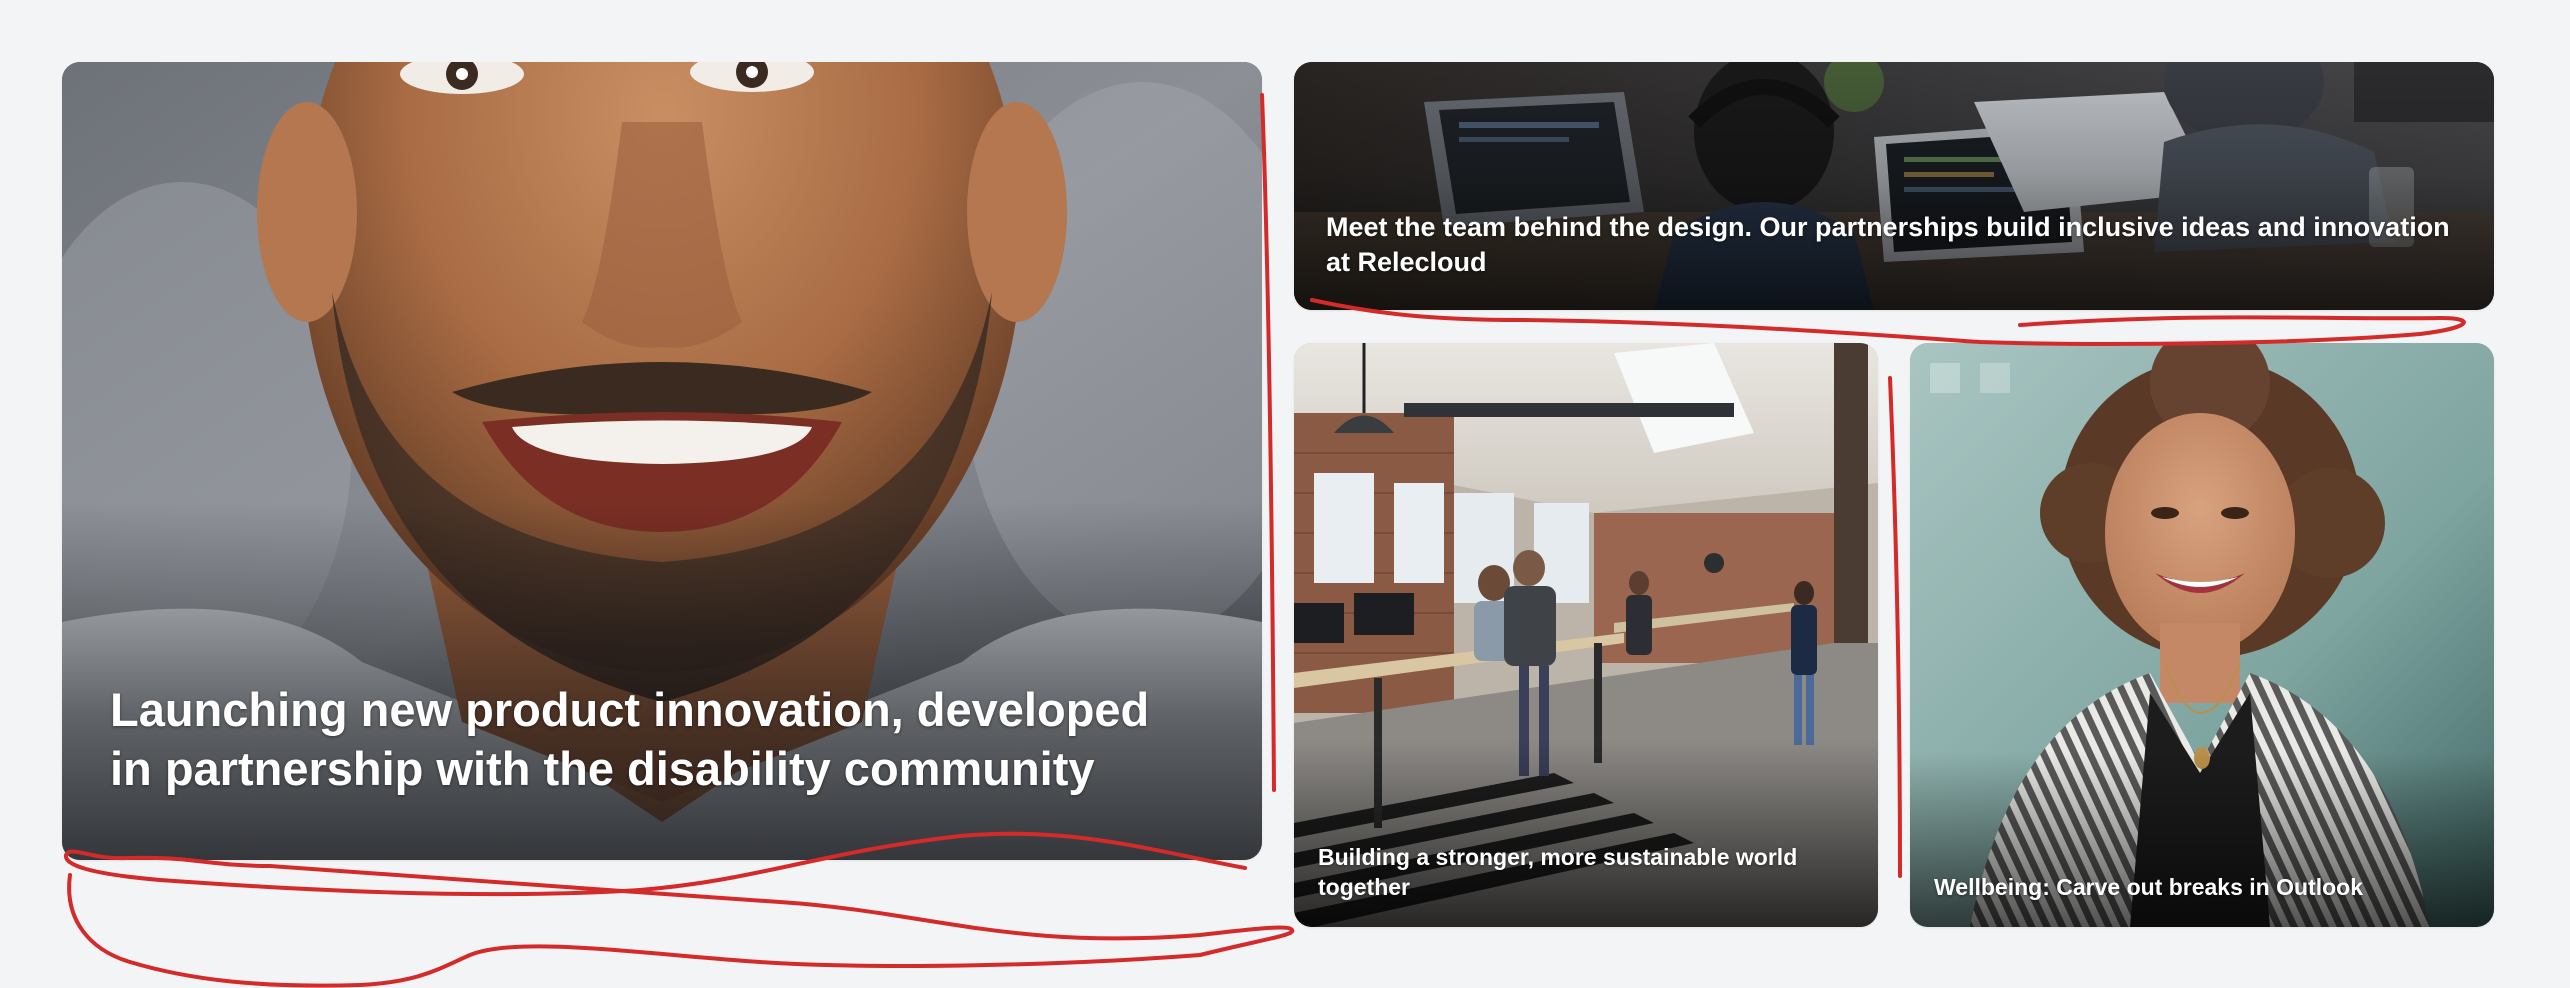  What do you see at coordinates (1268, 442) in the screenshot?
I see `ink-stroke-hero-right` at bounding box center [1268, 442].